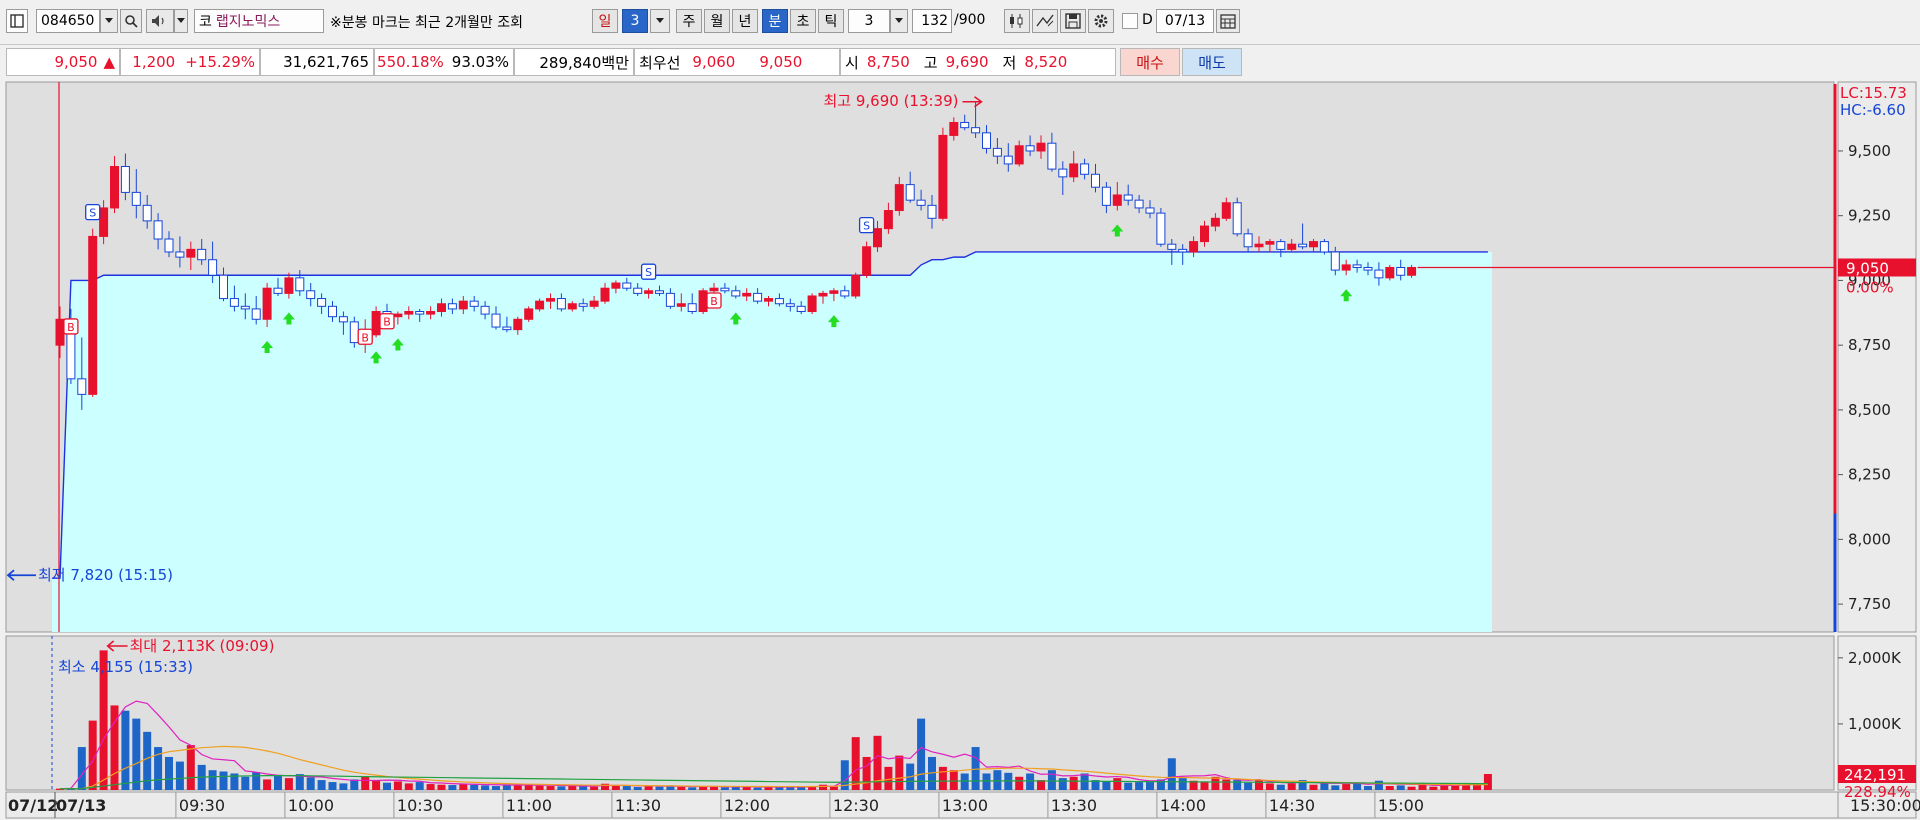 Image resolution: width=1920 pixels, height=820 pixels. What do you see at coordinates (1869, 216) in the screenshot?
I see `price-tick-label: 9,250` at bounding box center [1869, 216].